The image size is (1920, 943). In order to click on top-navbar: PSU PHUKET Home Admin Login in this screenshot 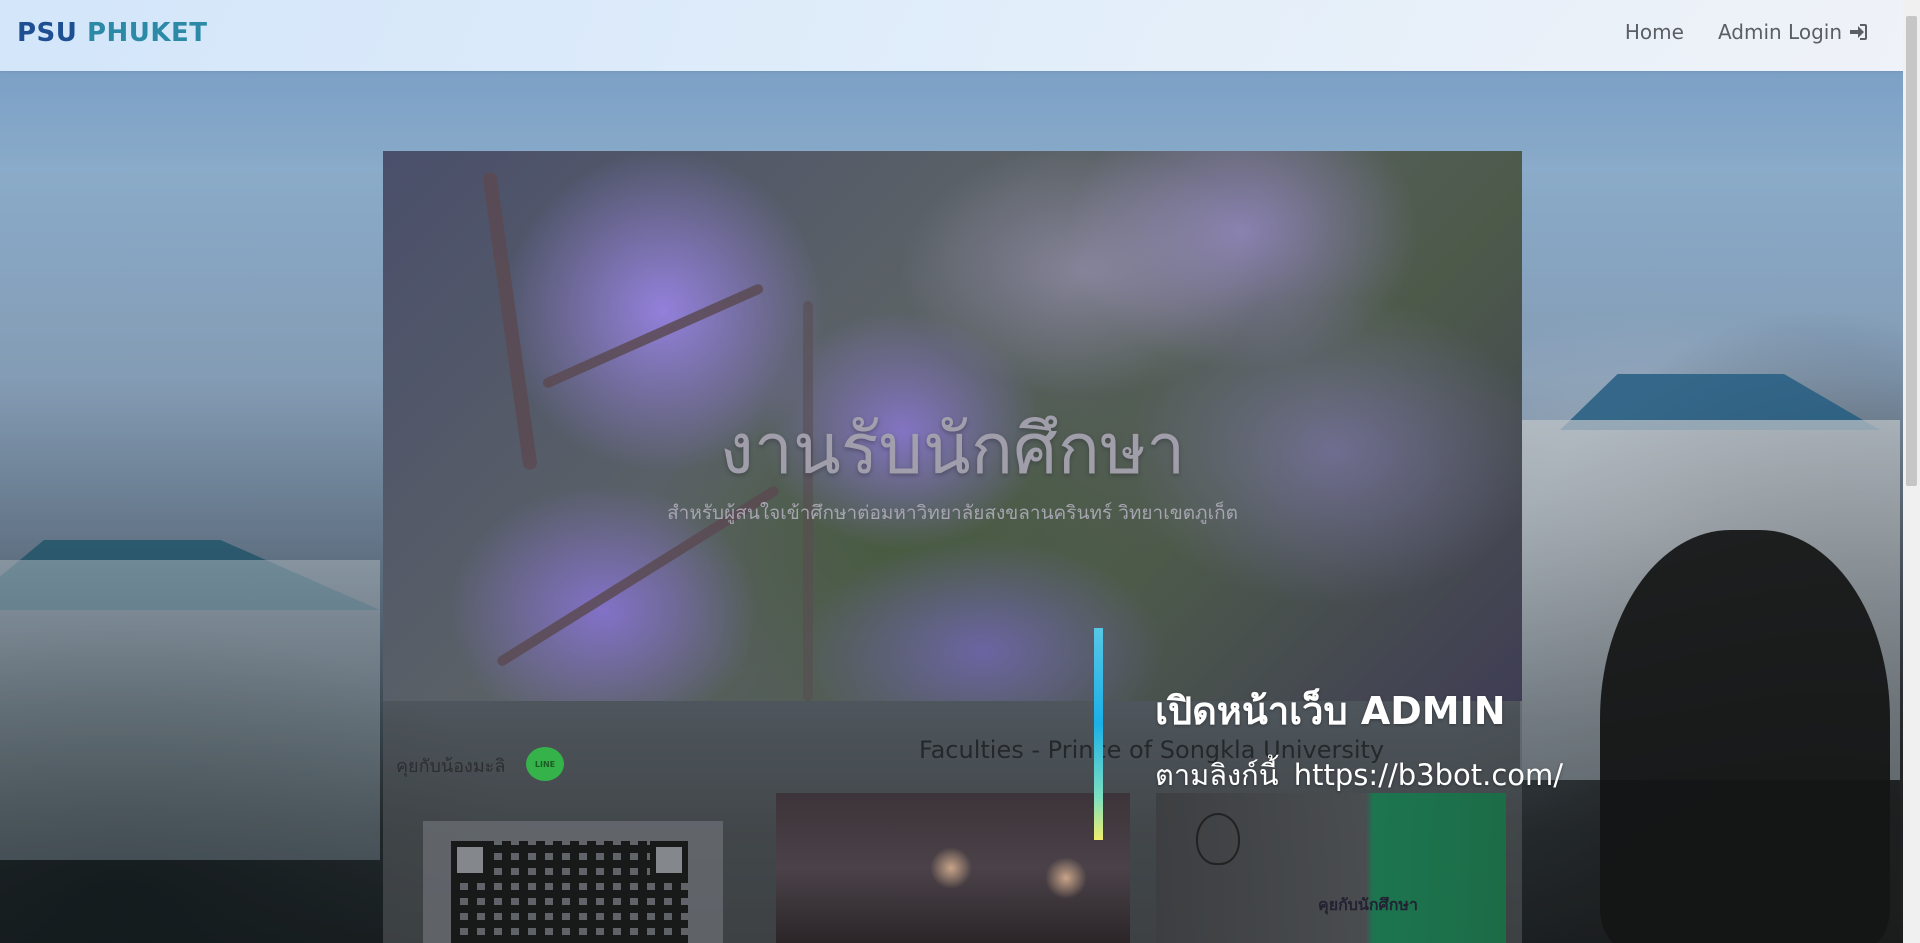, I will do `click(960, 35)`.